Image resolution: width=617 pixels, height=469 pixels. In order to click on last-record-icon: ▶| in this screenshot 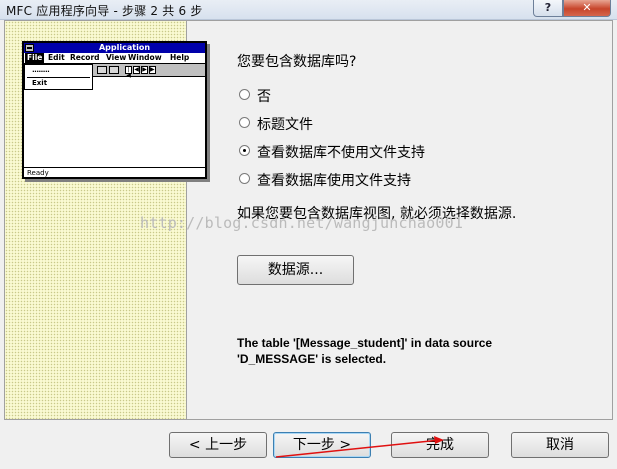, I will do `click(153, 70)`.